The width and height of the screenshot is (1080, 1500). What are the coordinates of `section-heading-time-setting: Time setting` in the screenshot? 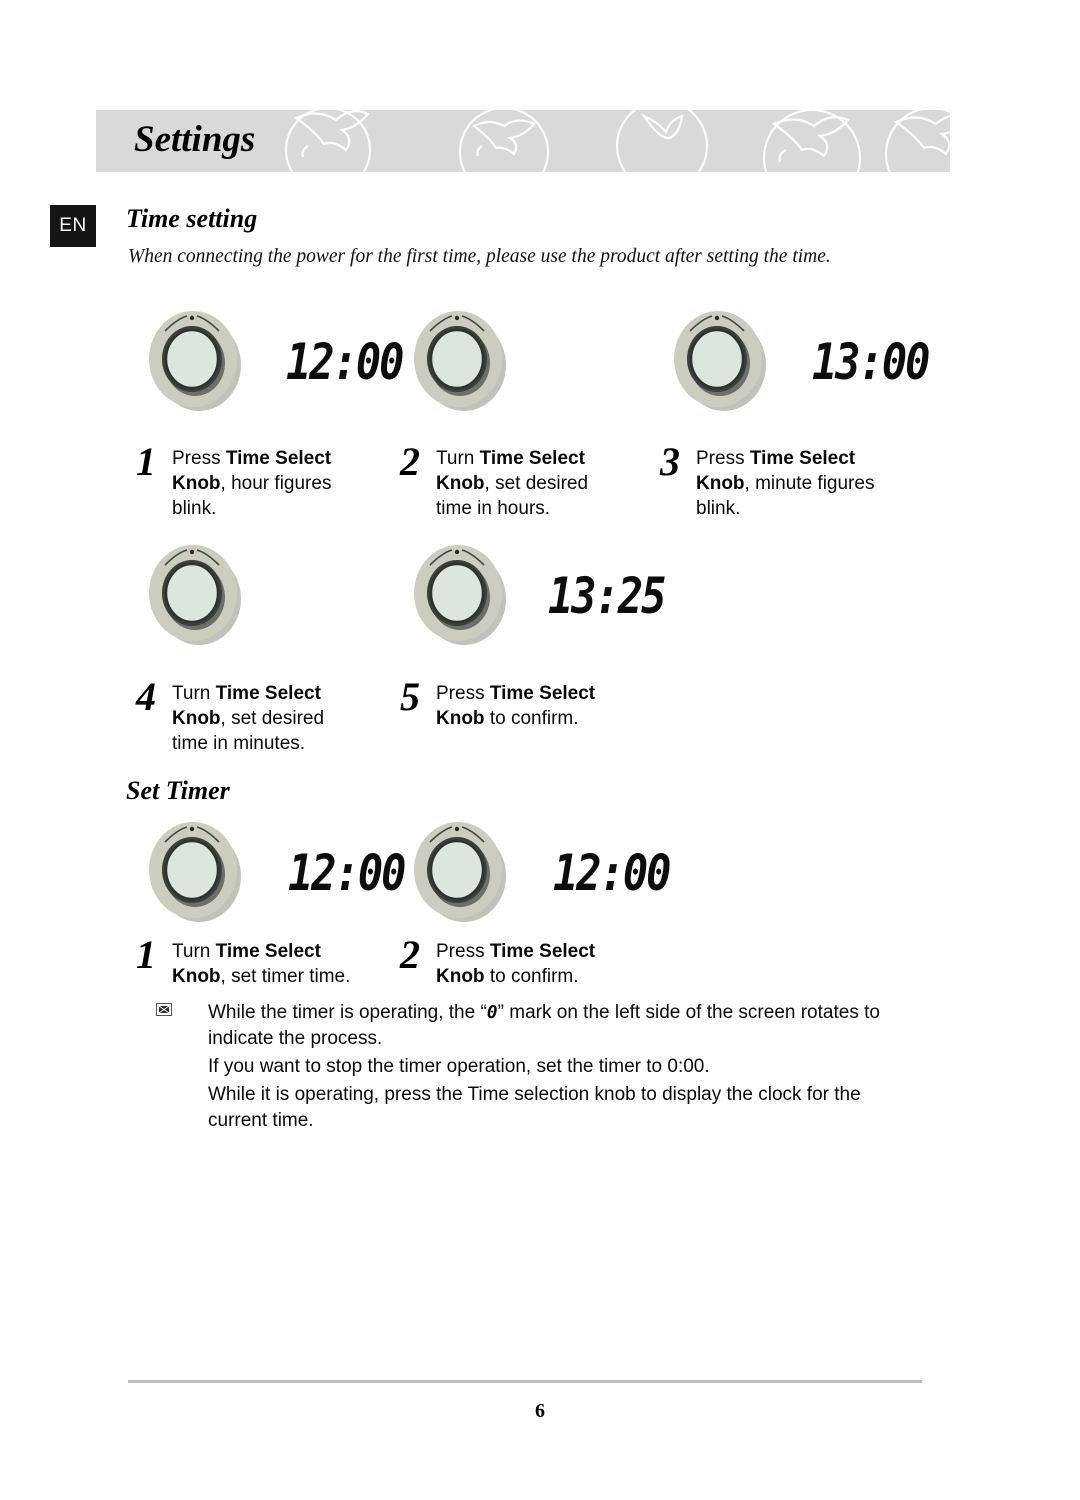 It's located at (192, 218).